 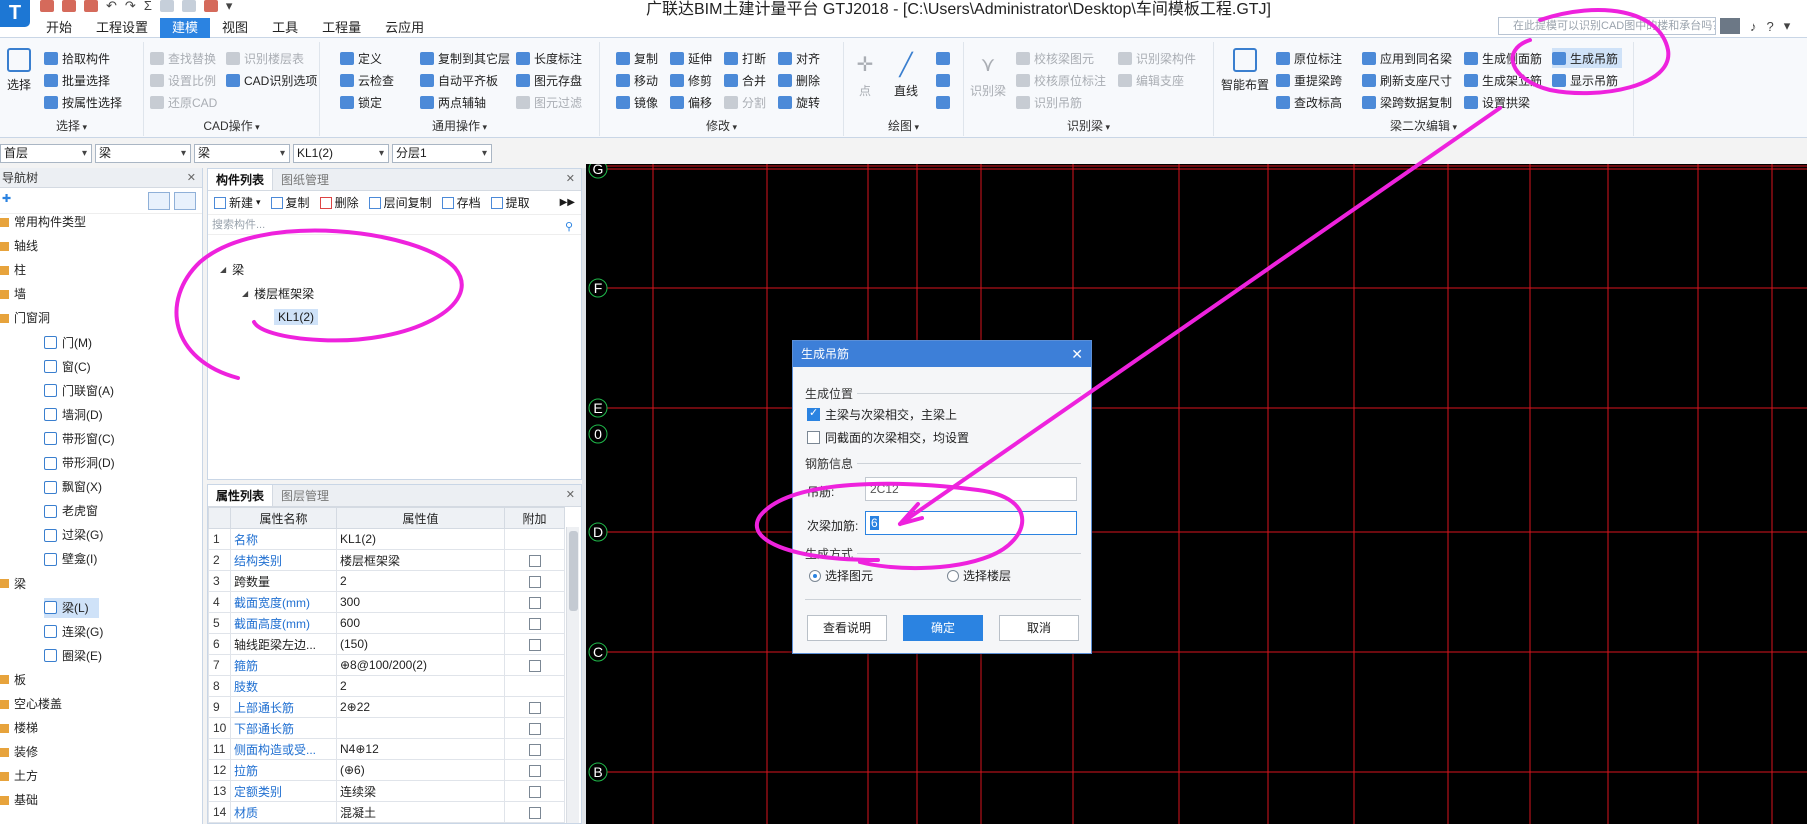 I want to click on extend-button: 延伸, so click(x=691, y=58).